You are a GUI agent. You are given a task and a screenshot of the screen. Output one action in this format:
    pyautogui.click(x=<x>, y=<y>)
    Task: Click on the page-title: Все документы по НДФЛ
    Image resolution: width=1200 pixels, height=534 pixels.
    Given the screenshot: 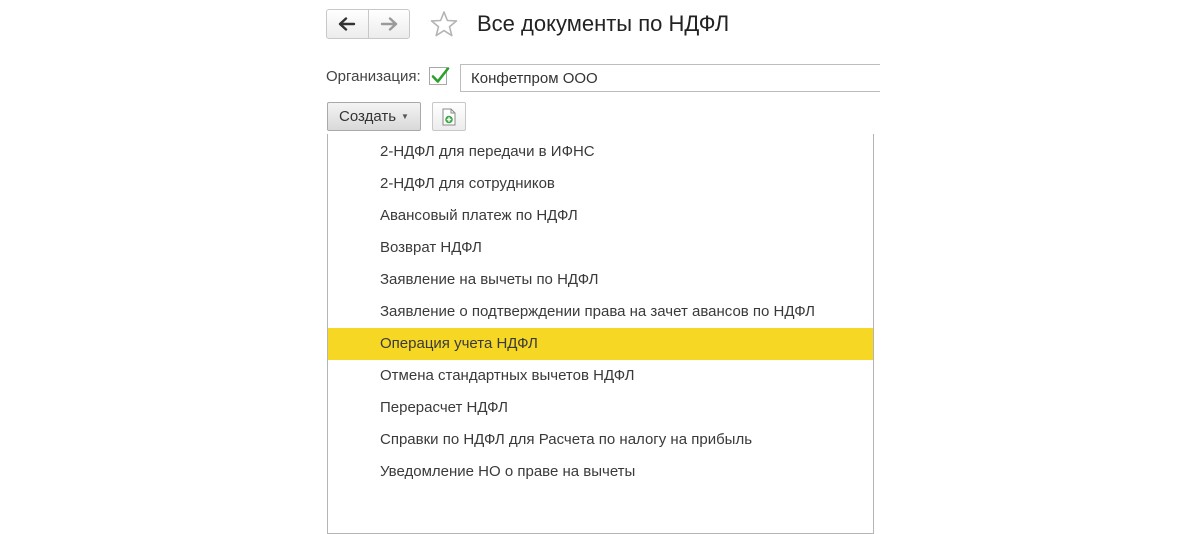 What is the action you would take?
    pyautogui.click(x=603, y=23)
    